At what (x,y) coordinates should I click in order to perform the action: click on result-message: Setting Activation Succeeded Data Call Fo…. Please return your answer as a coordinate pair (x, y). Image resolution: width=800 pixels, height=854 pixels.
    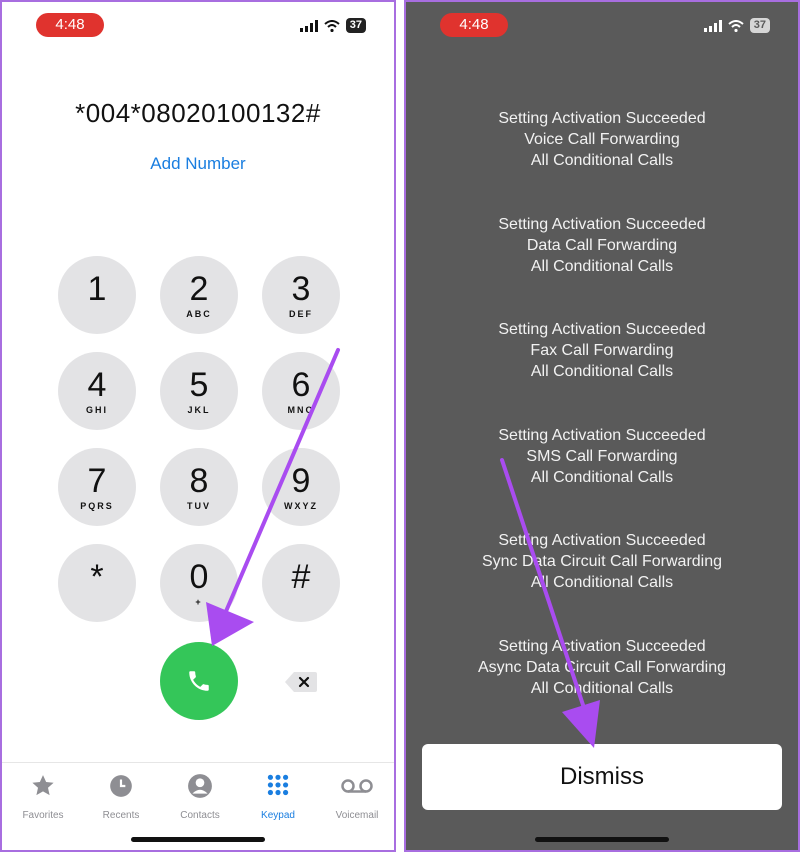
    Looking at the image, I should click on (602, 245).